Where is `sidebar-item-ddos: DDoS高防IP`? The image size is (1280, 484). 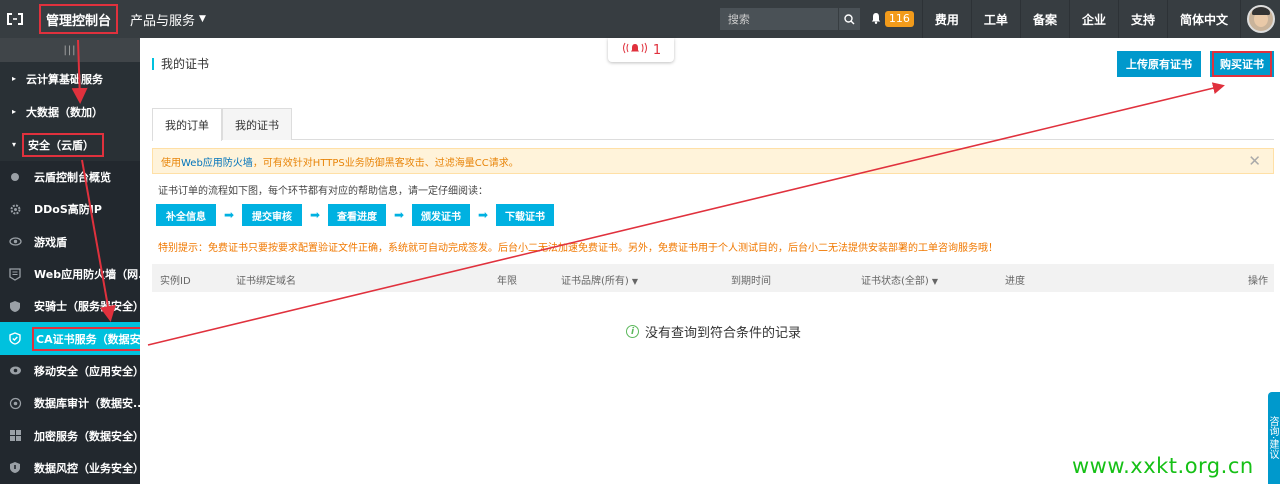
sidebar-item-ddos: DDoS高防IP is located at coordinates (70, 209).